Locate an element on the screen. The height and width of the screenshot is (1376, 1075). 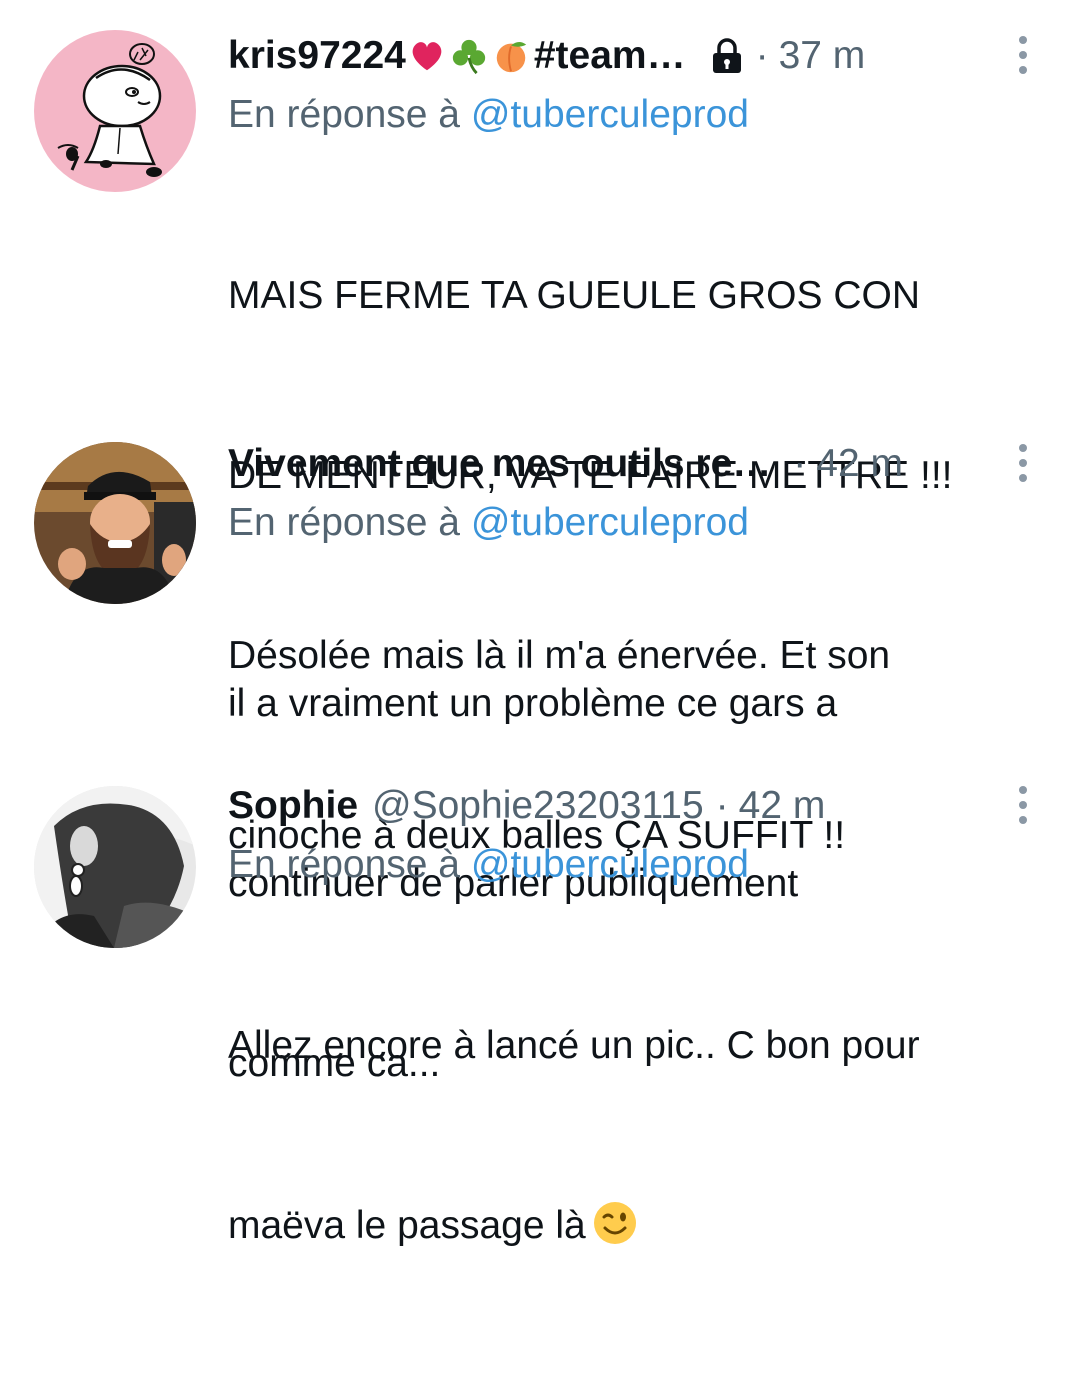
tweet-header: Sophie @Sophie23203115 · 42 m is located at coordinates (628, 806).